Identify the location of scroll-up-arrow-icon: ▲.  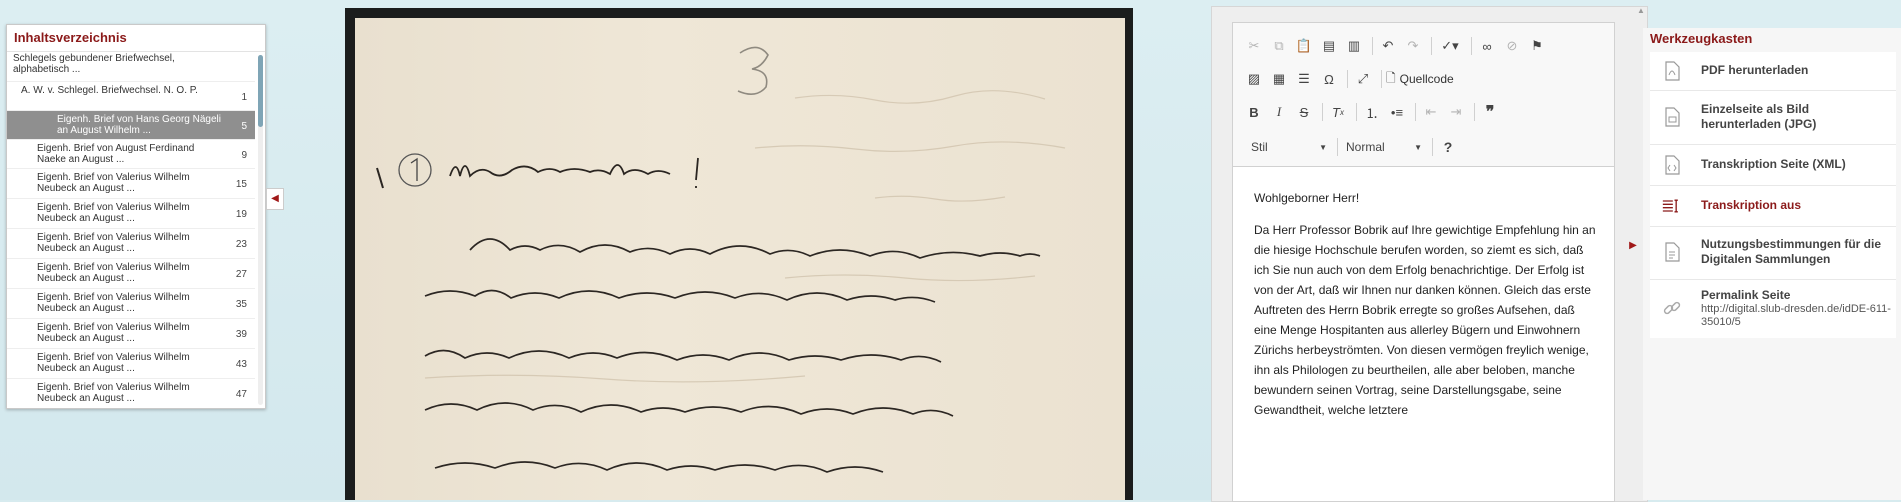
(1641, 13).